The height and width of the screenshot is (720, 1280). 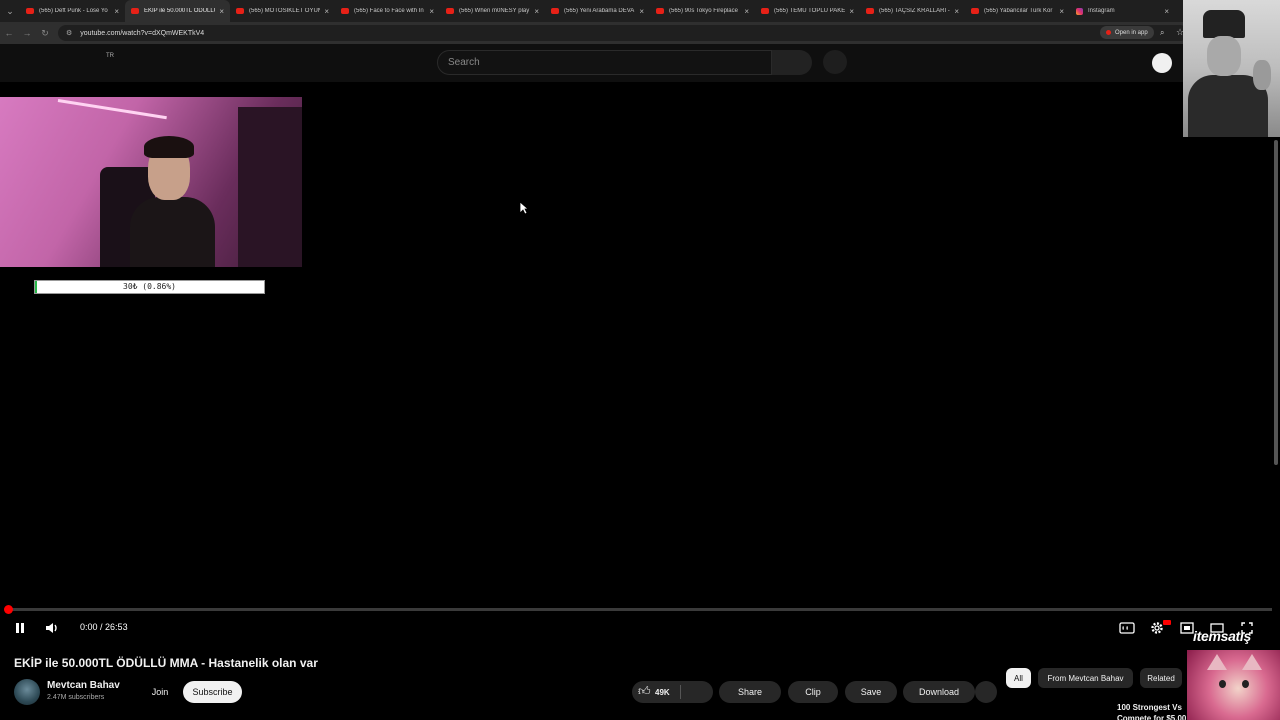 I want to click on browser-tab: (565) Yeni Arabama DEVA ×, so click(x=597, y=11).